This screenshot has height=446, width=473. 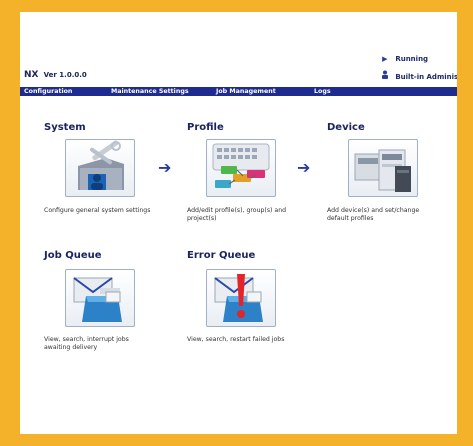 I want to click on job-queue-icon, so click(x=97, y=299).